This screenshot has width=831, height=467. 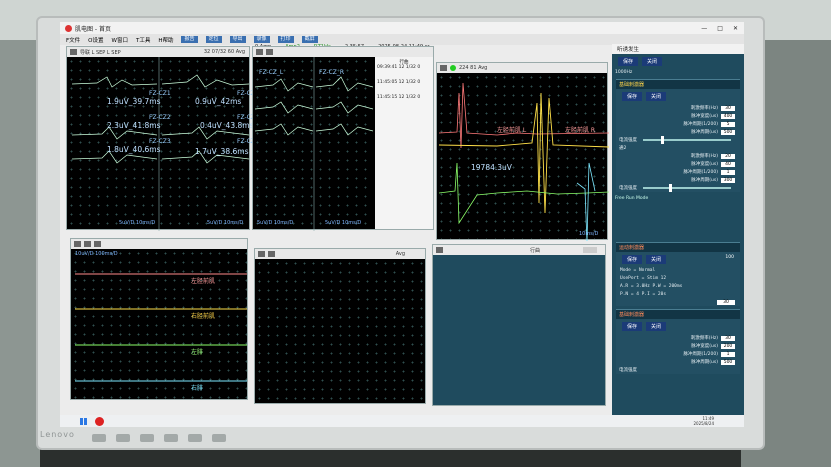 I want to click on save-button: 保存, so click(x=628, y=61).